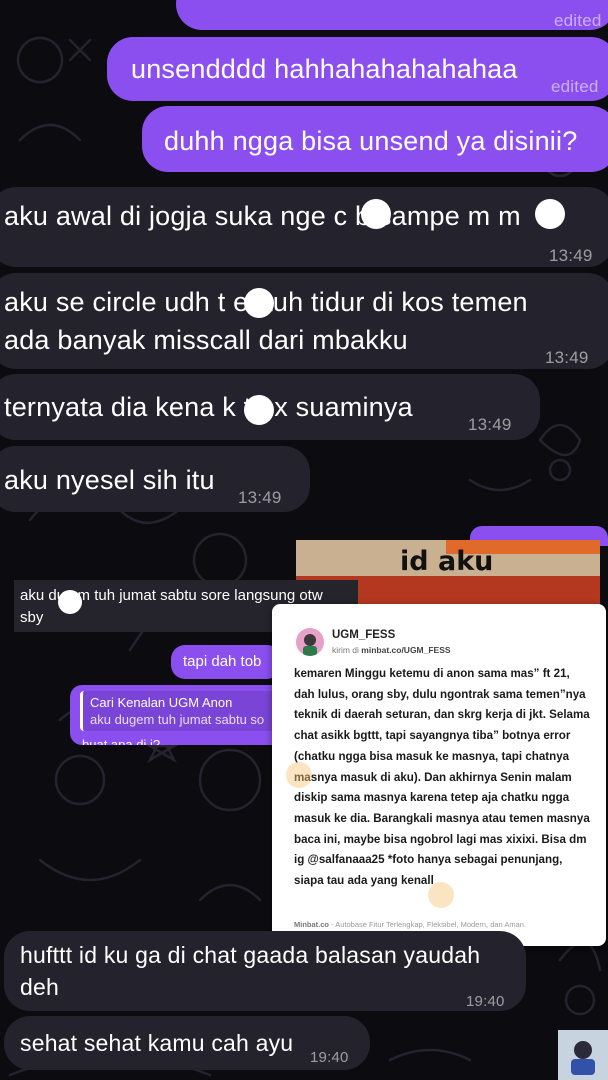 This screenshot has height=1080, width=608. Describe the element at coordinates (121, 741) in the screenshot. I see `reply-text-cutoff: buat apa di j?` at that location.